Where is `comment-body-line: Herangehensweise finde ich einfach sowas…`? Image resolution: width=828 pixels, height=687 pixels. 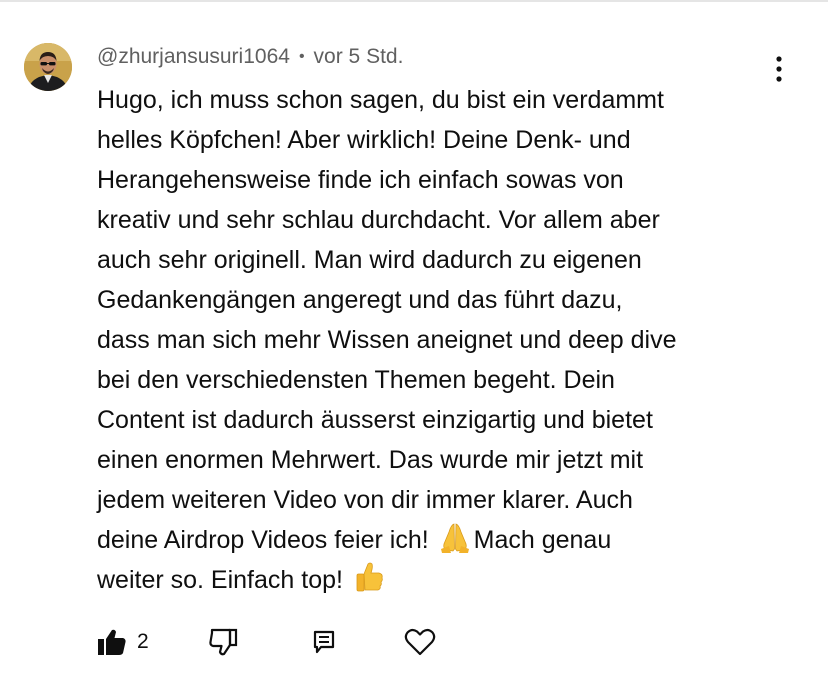
comment-body-line: Herangehensweise finde ich einfach sowas… is located at coordinates (360, 180).